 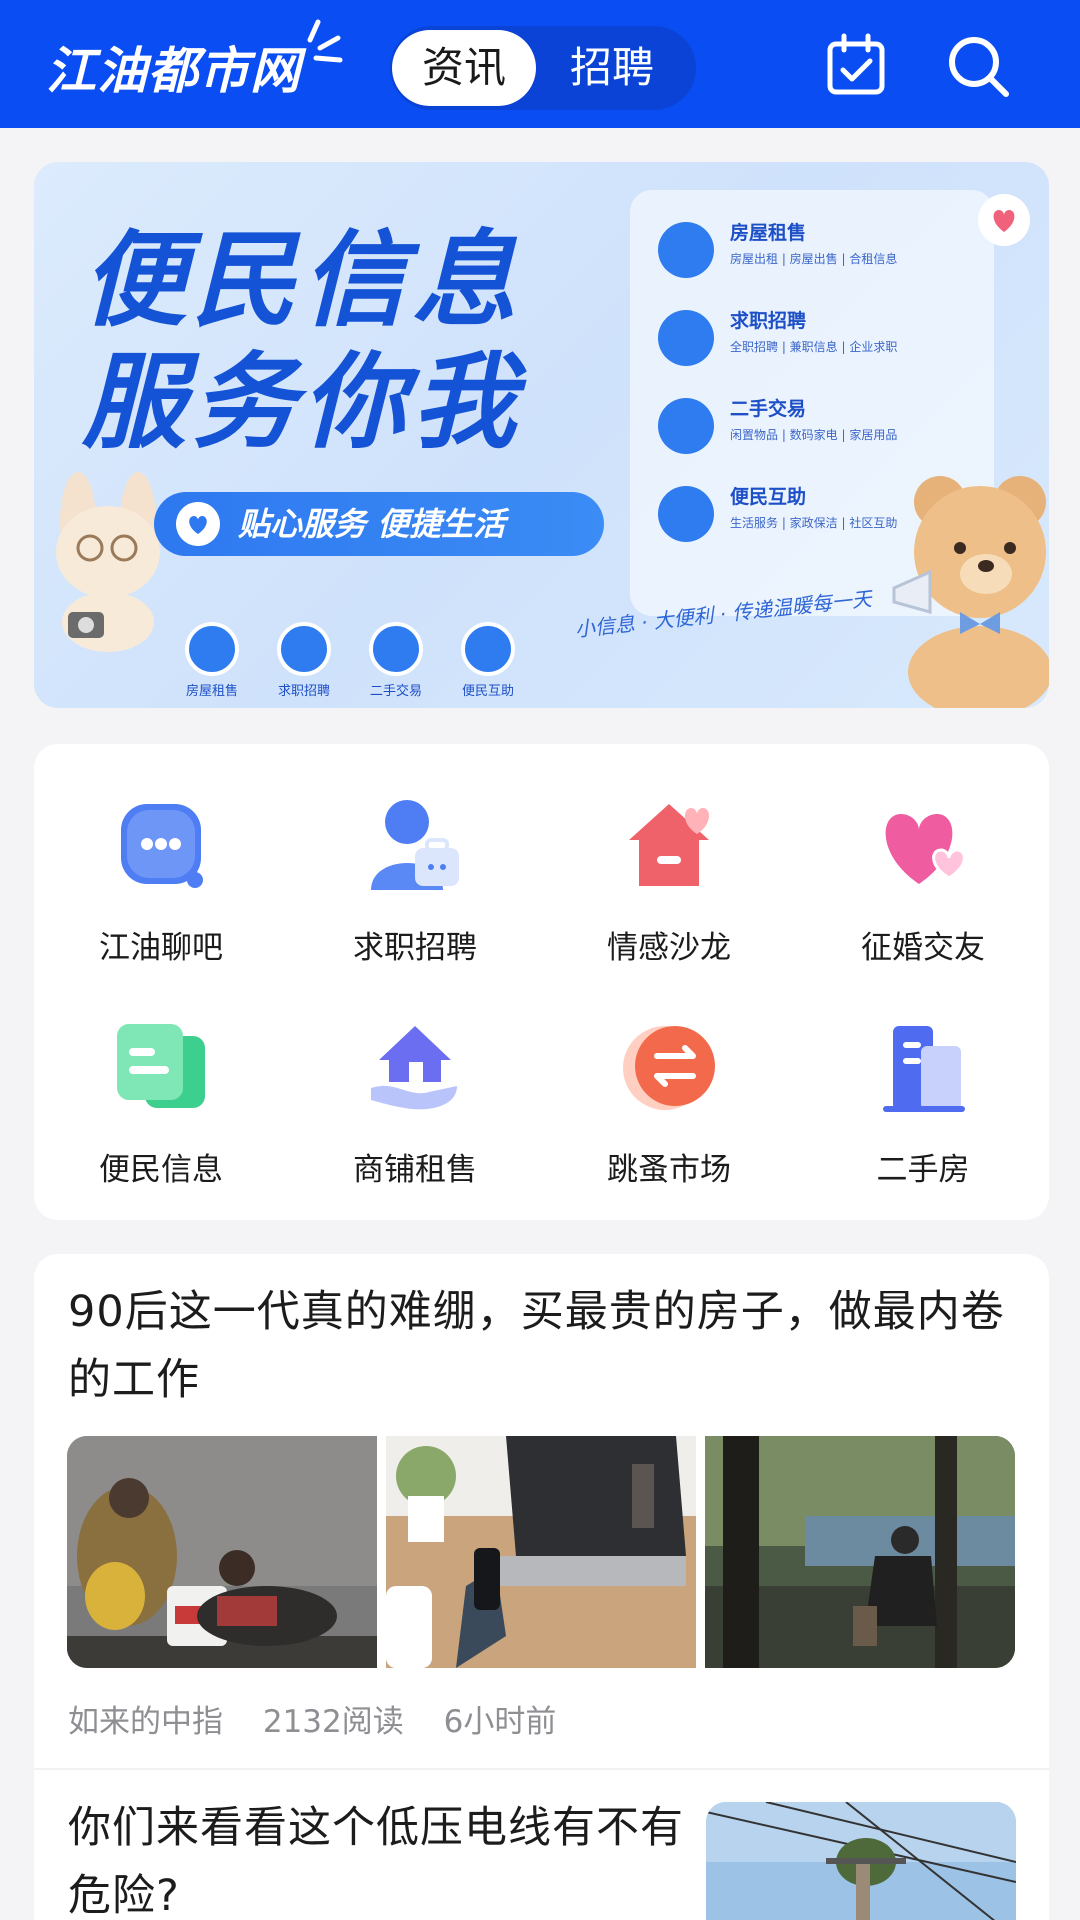 What do you see at coordinates (669, 1068) in the screenshot?
I see `exchange-icon` at bounding box center [669, 1068].